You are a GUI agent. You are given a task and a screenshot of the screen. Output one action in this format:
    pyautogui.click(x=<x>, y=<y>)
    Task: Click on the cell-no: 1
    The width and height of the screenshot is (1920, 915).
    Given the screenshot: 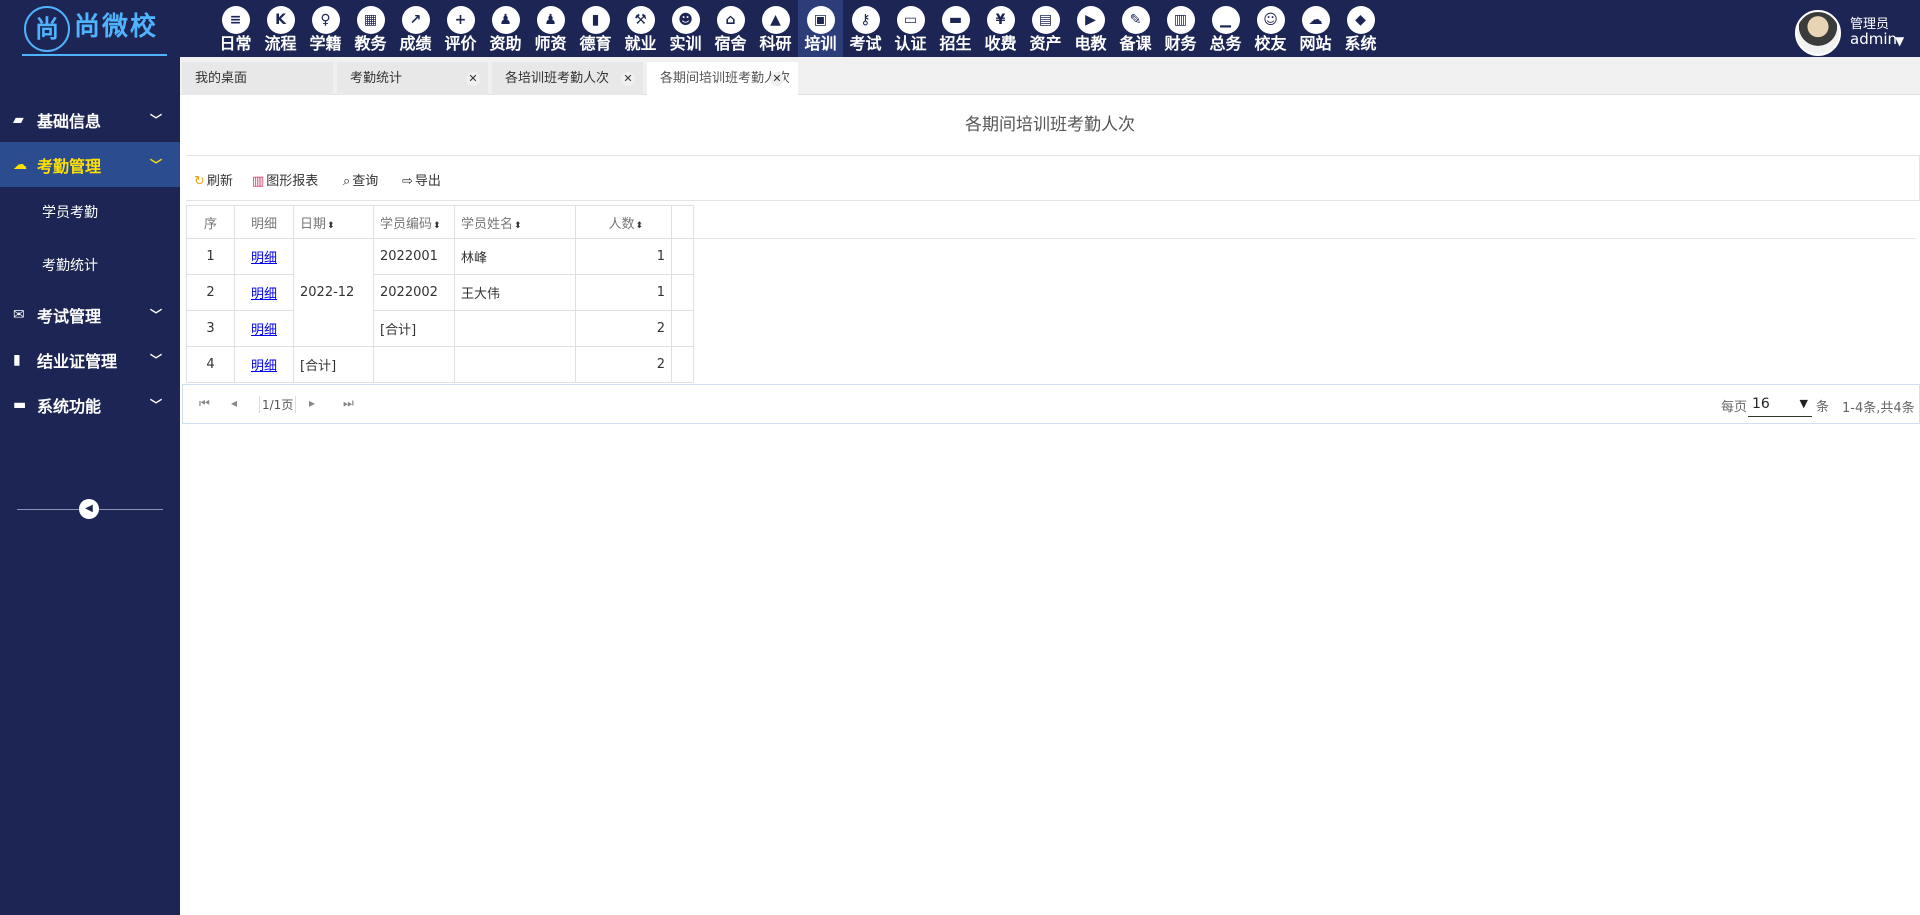 What is the action you would take?
    pyautogui.click(x=210, y=256)
    